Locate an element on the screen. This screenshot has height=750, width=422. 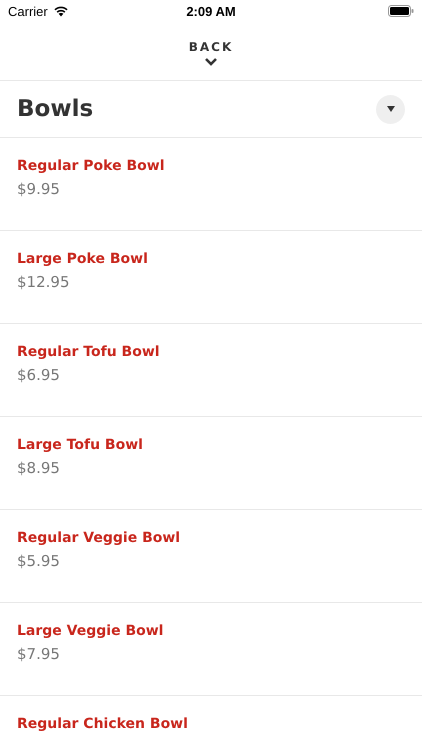
caret-icon is located at coordinates (390, 109).